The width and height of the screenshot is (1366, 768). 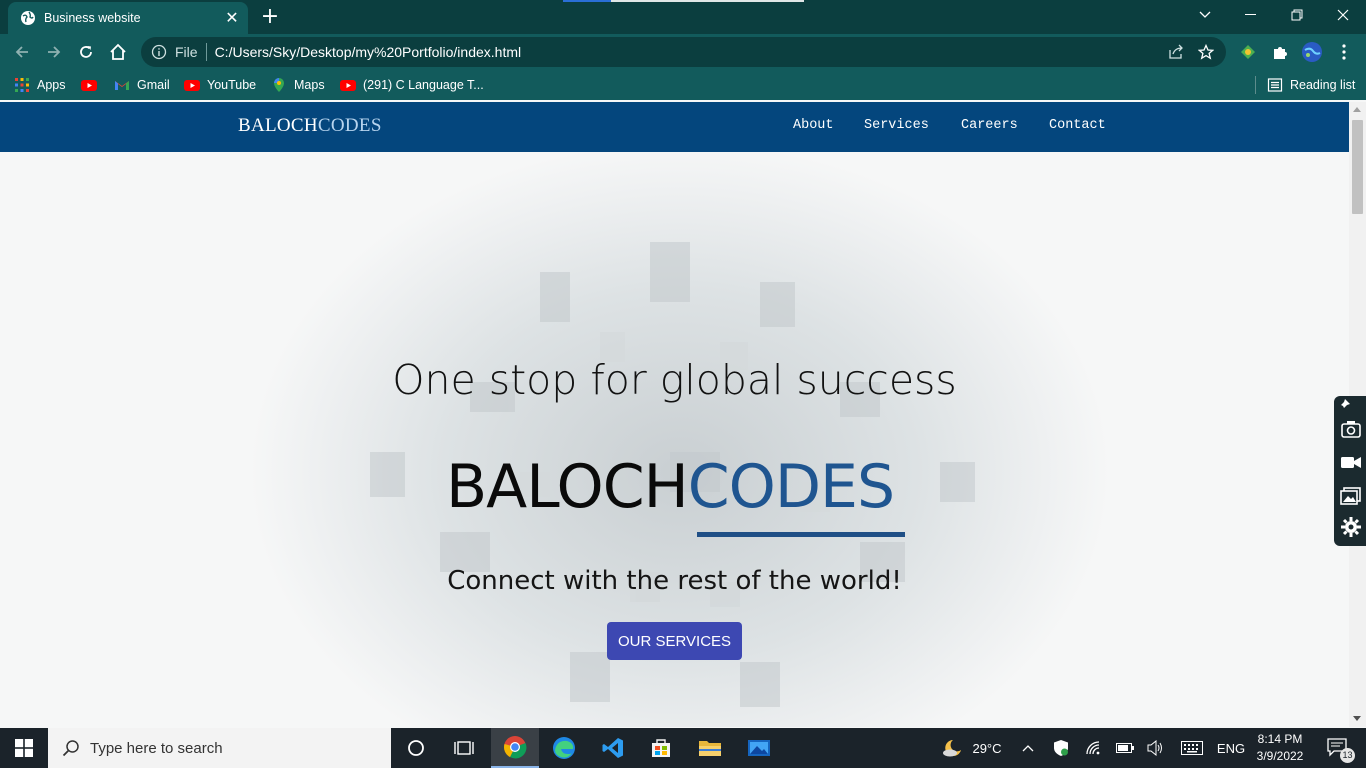 I want to click on defender-shield-icon, so click(x=1061, y=748).